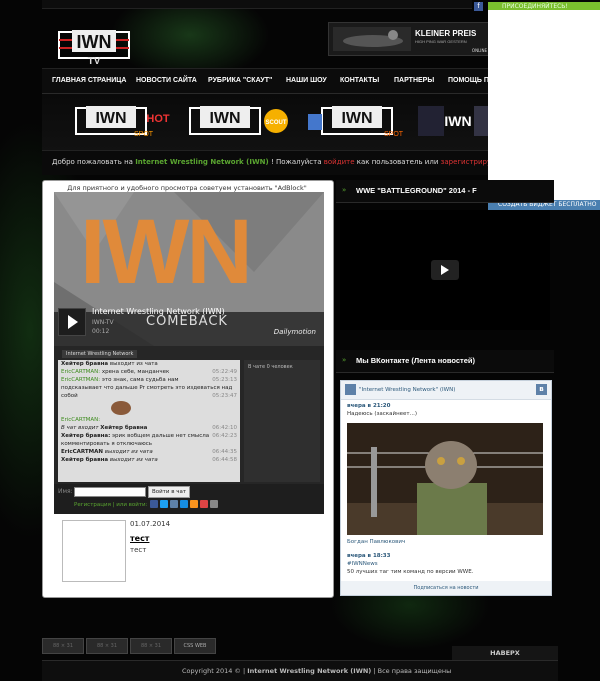  I want to click on vk-post-text: Надеюсь (заскайнеет...), so click(382, 414).